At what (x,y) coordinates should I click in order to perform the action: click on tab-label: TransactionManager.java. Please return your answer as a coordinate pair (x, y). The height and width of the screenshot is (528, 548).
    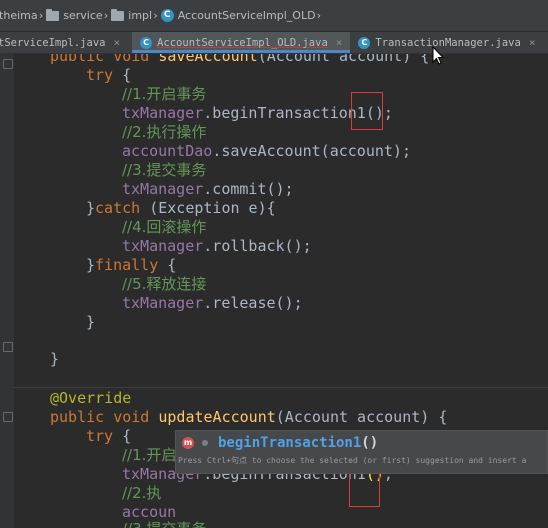
    Looking at the image, I should click on (448, 42).